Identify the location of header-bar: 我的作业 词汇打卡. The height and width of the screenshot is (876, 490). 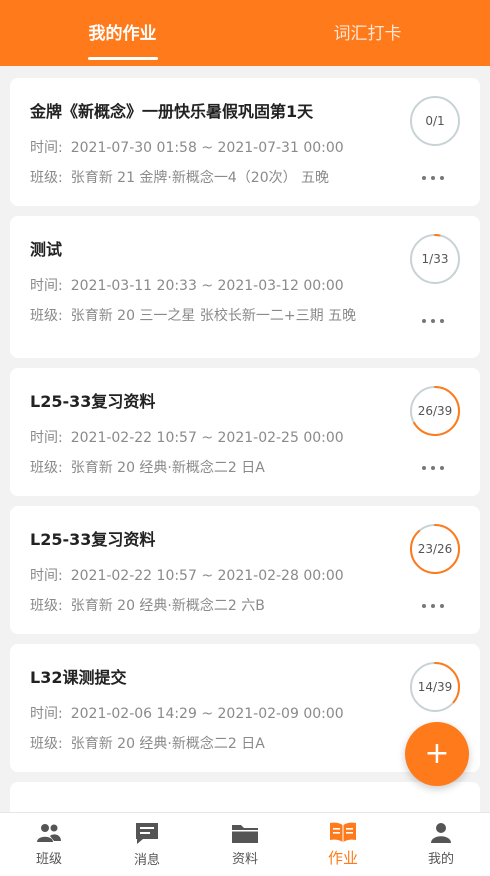
(245, 33).